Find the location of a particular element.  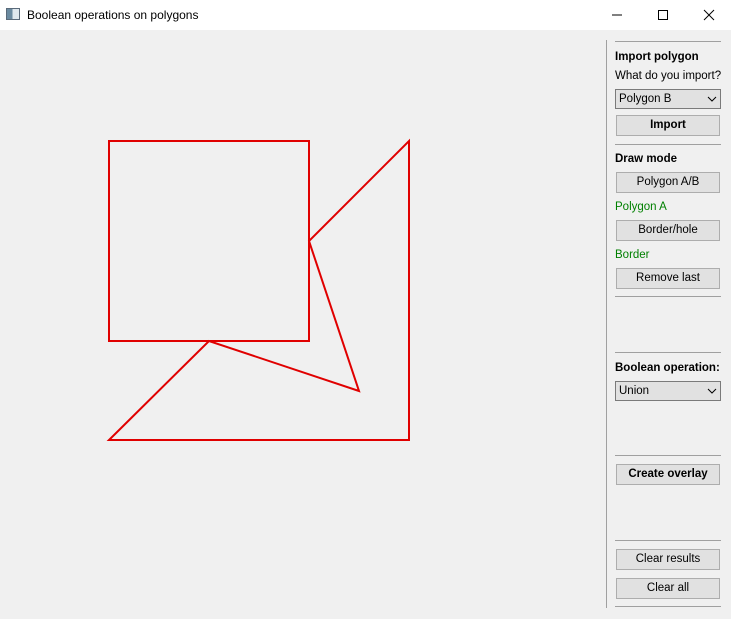

minimize-icon is located at coordinates (617, 15).